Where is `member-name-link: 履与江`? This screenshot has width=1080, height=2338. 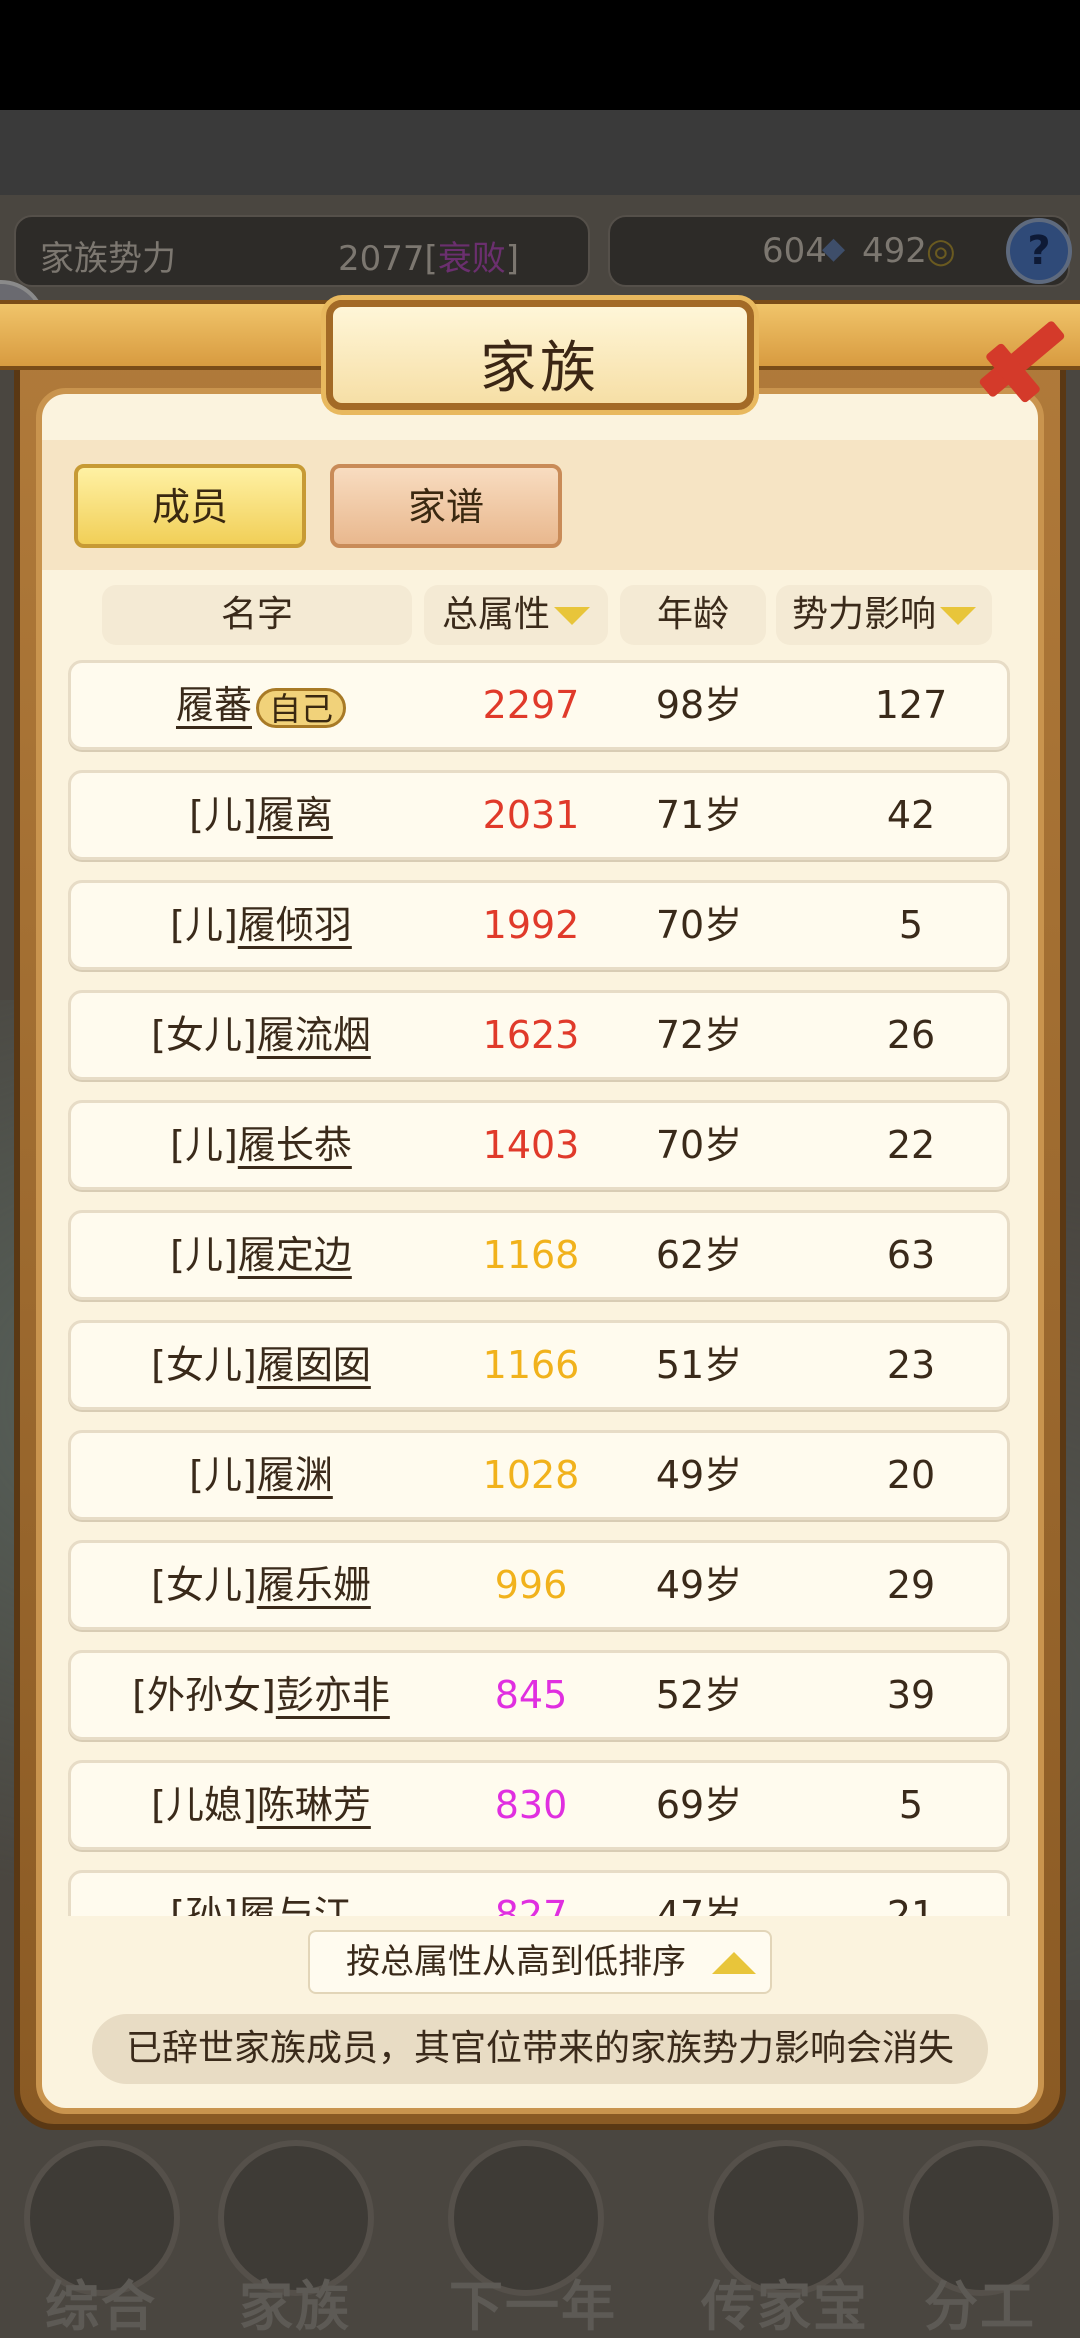
member-name-link: 履与江 is located at coordinates (295, 1904).